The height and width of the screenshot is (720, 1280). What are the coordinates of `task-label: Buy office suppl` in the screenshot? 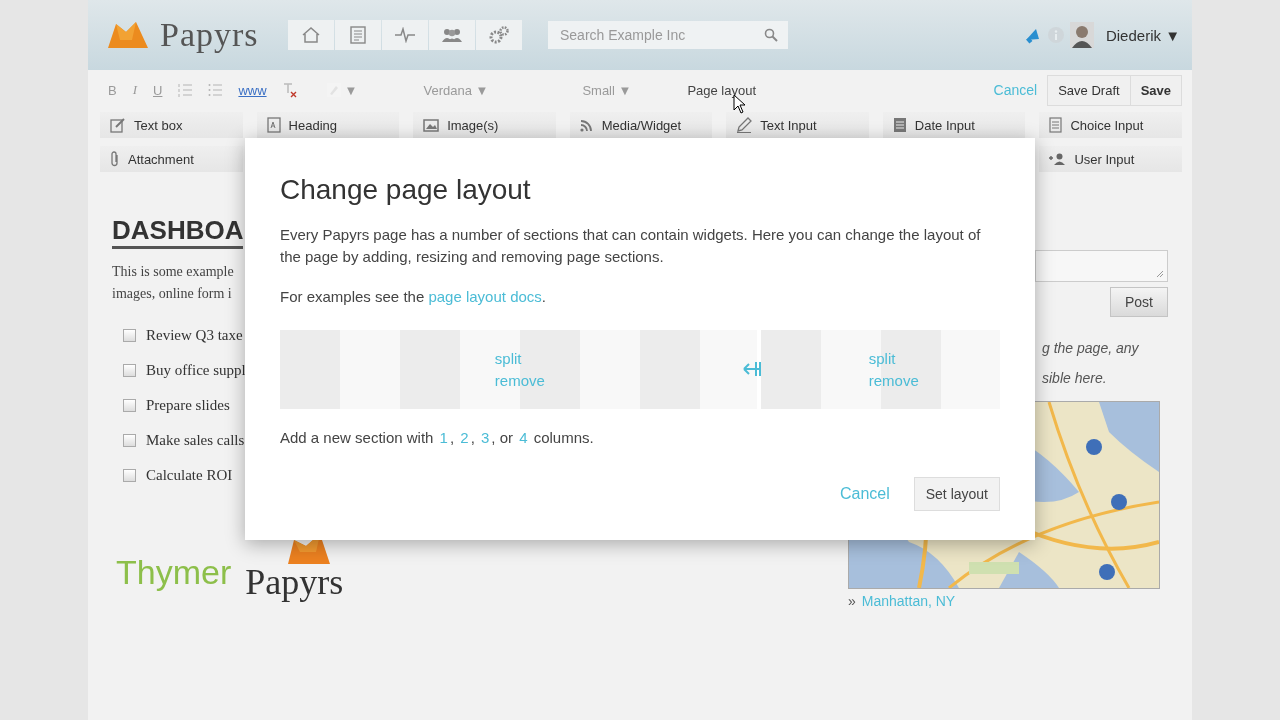 It's located at (196, 370).